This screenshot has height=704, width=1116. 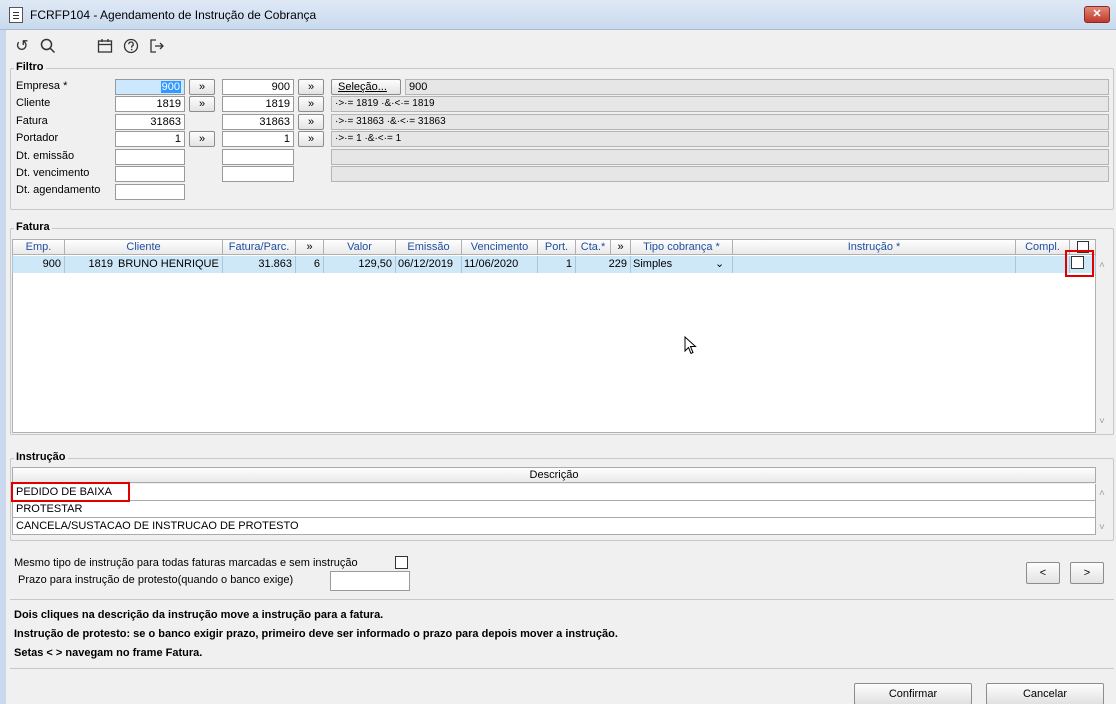 I want to click on grid-scroll-down-icon: ˅, so click(x=1102, y=421).